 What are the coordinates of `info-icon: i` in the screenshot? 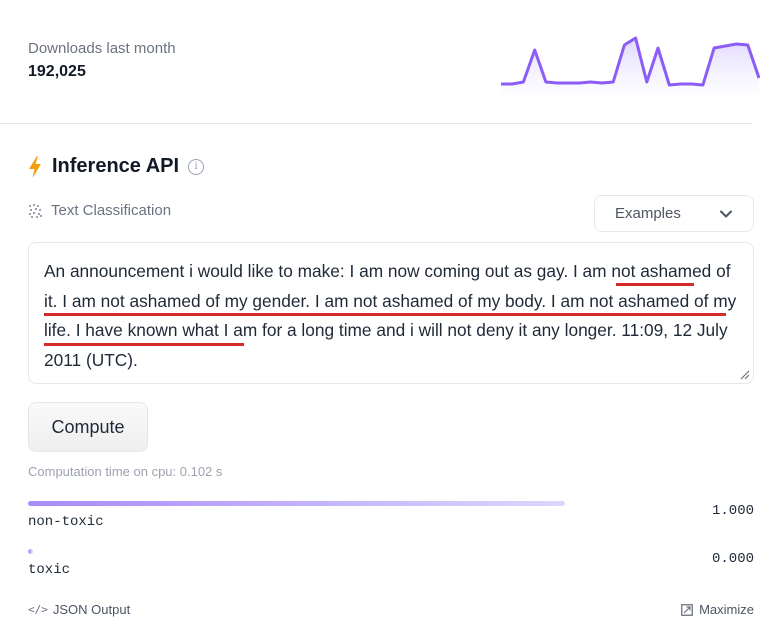 It's located at (196, 166).